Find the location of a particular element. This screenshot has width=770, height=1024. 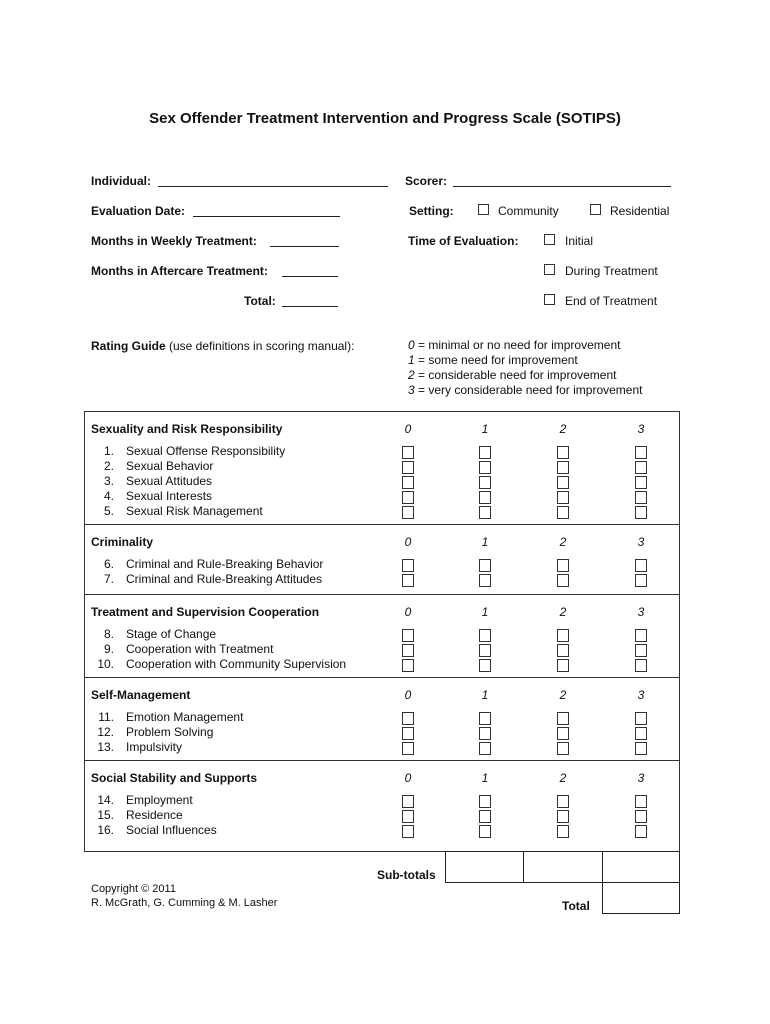

score-header-1: 1 is located at coordinates (485, 695).